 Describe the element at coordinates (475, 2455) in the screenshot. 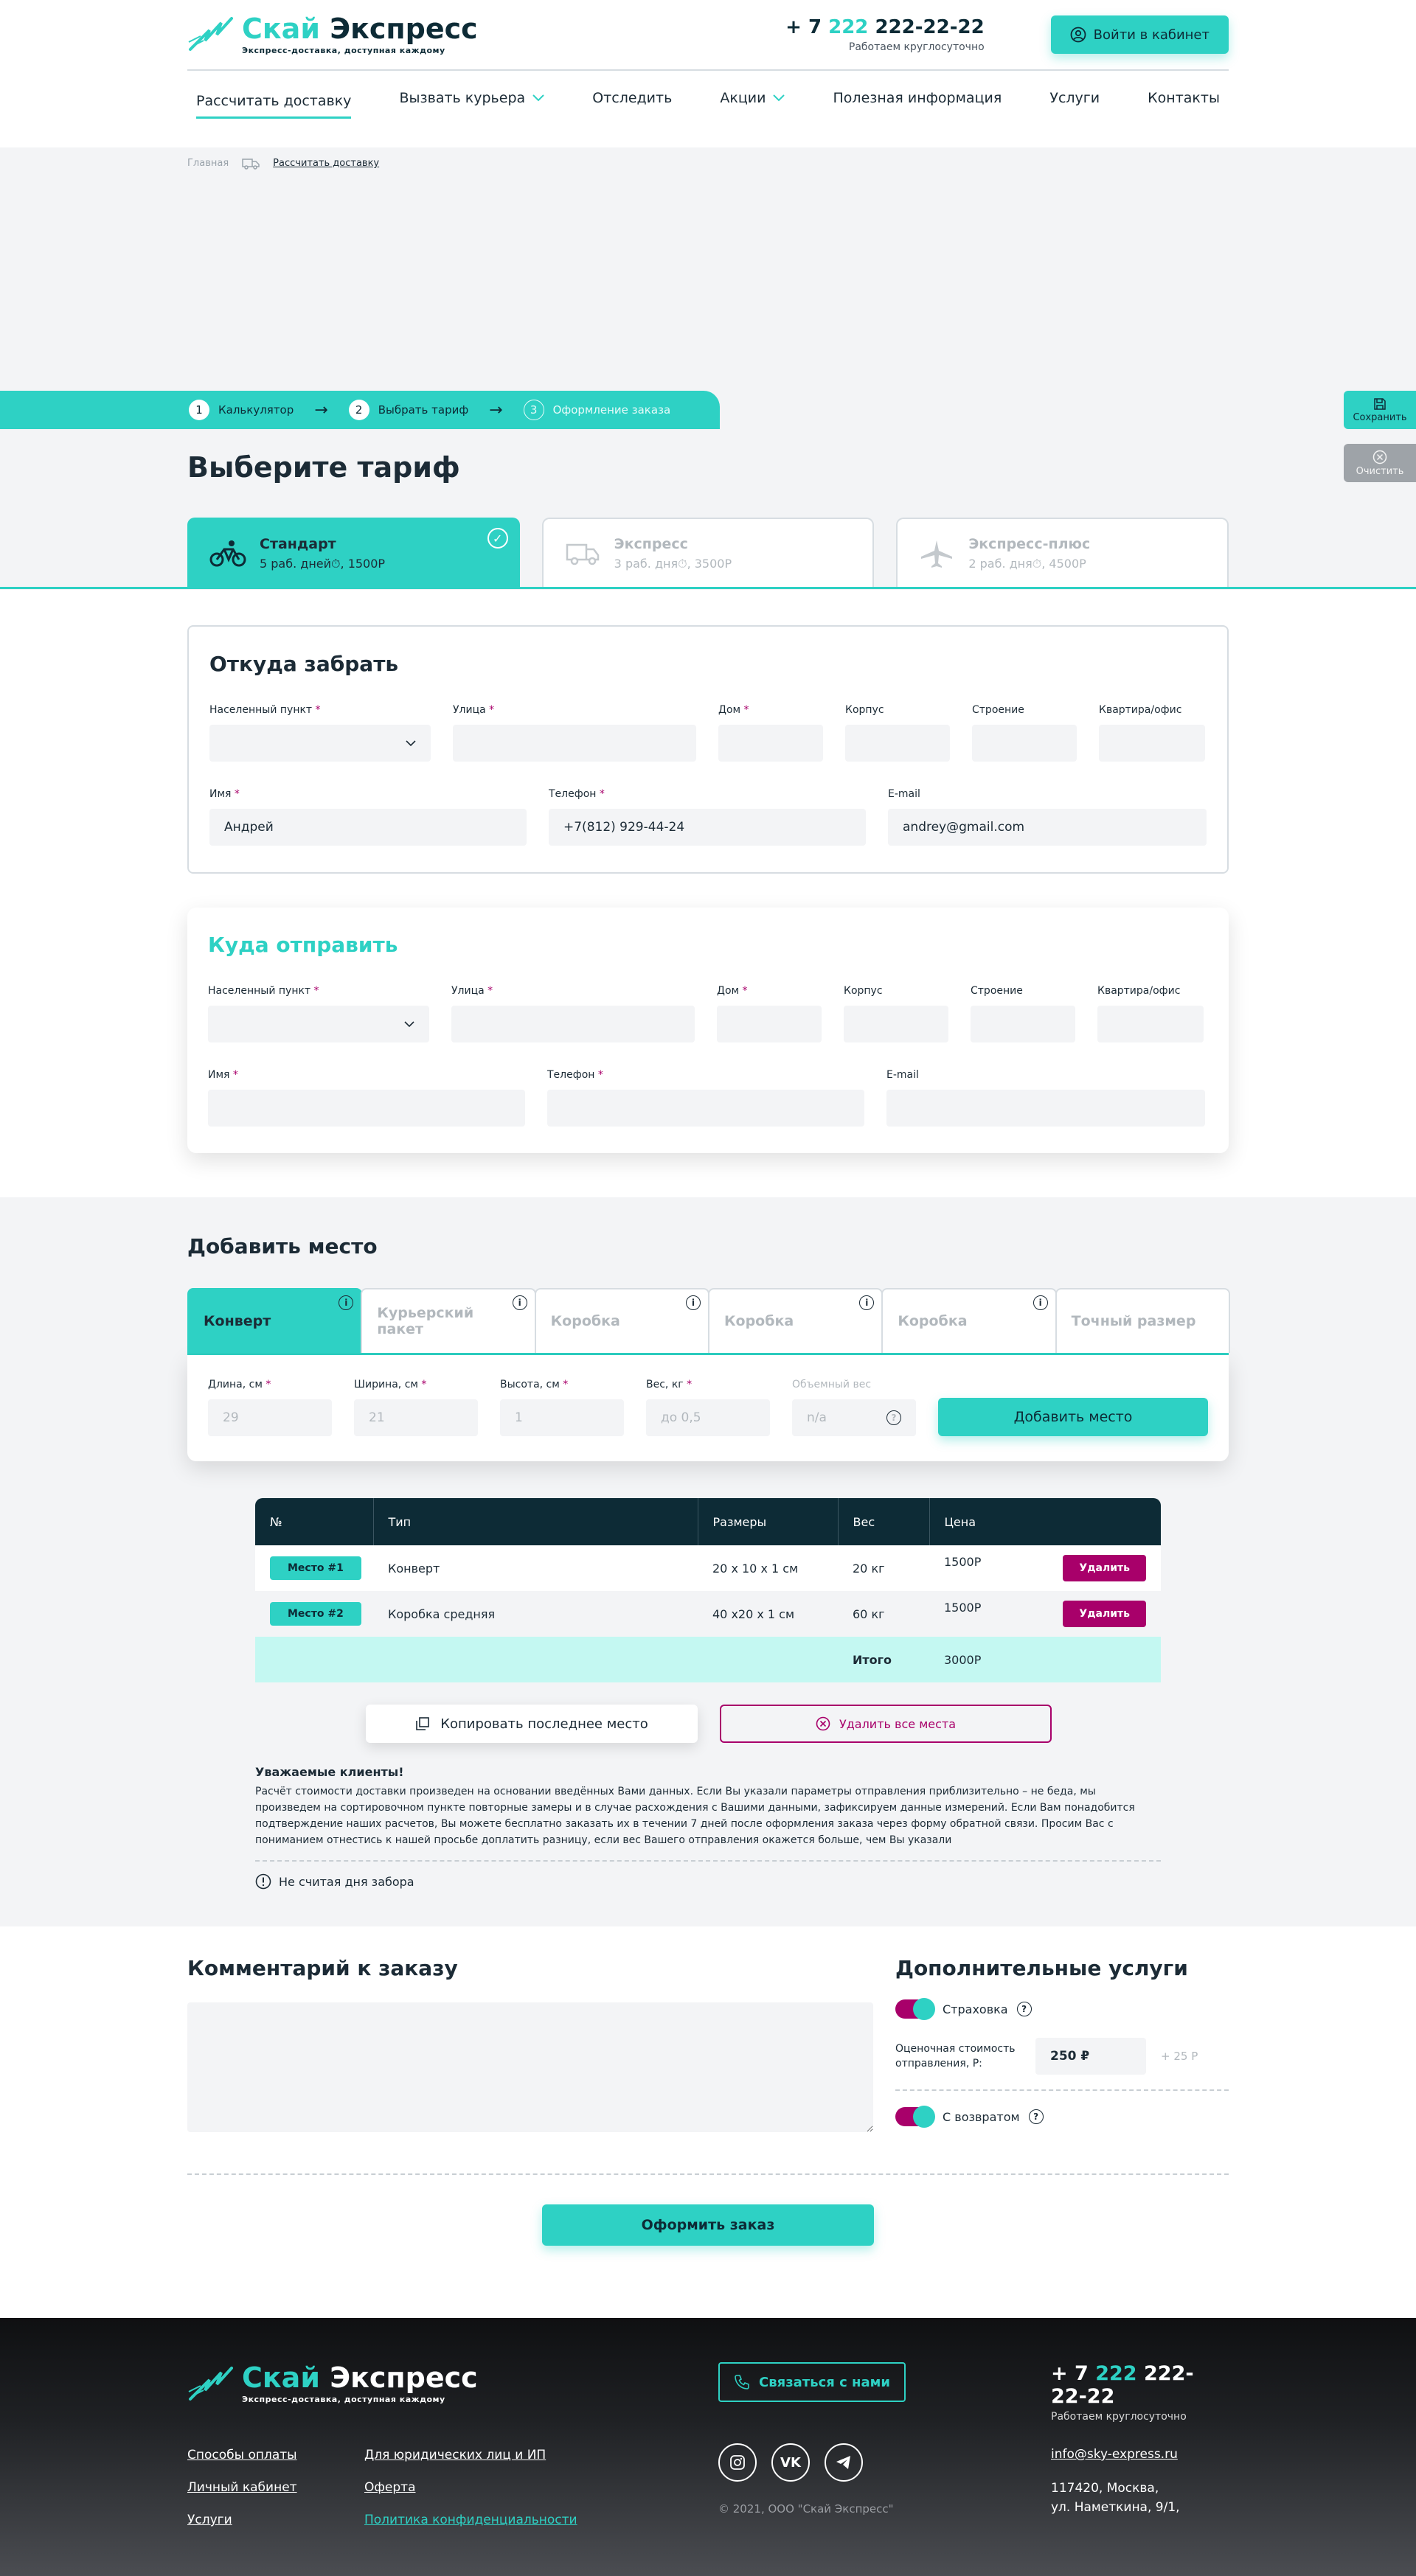

I see `link-legal: Для юридических лиц и ИП` at that location.